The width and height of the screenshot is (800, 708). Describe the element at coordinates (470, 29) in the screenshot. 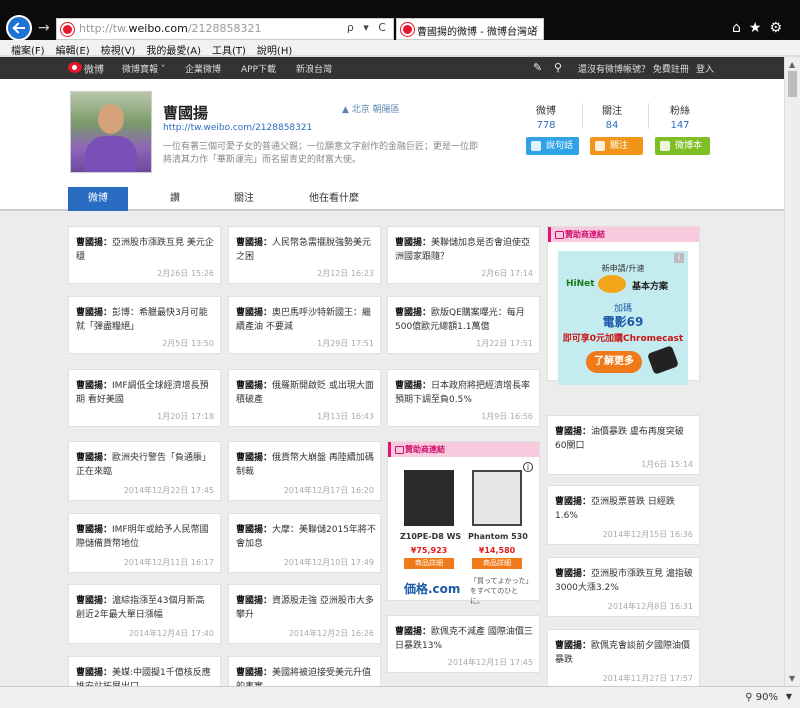

I see `browser-tab: 曹國揚的微博 - 微博台灣站 ×` at that location.